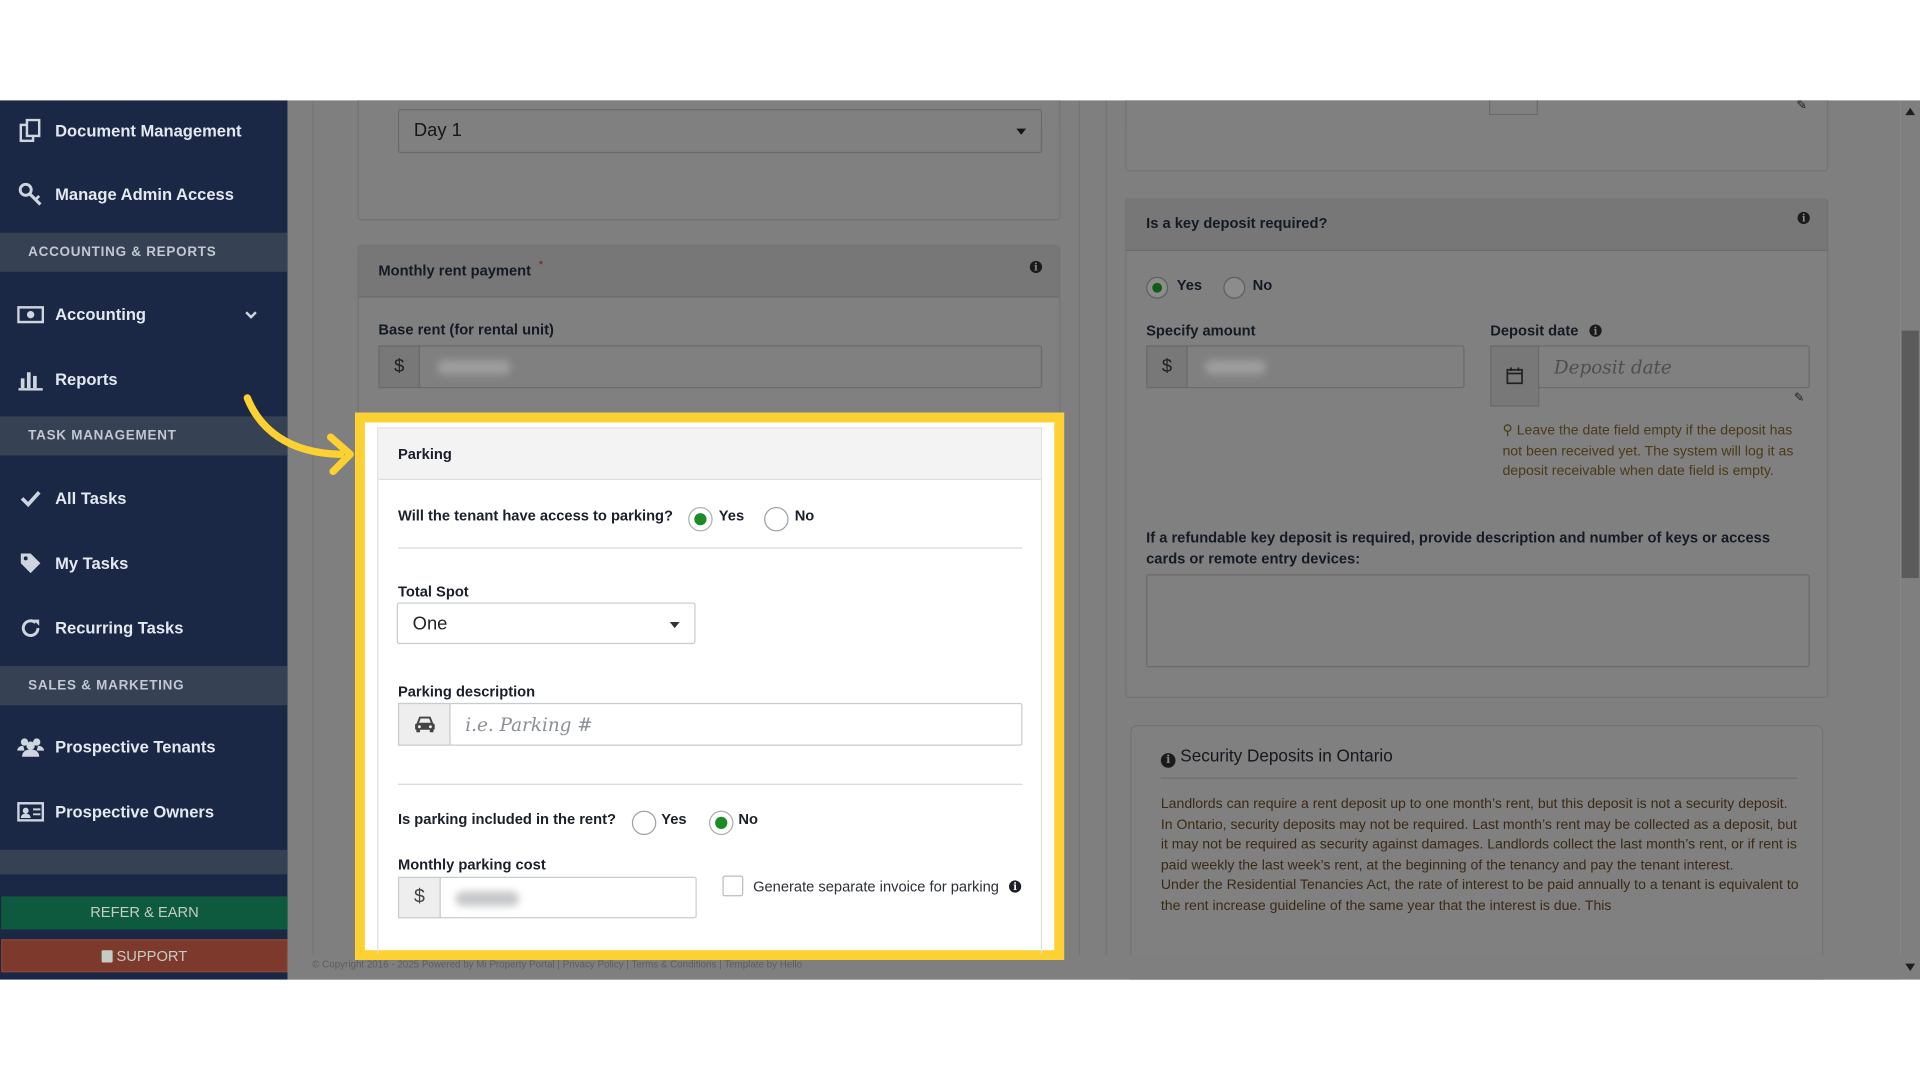  What do you see at coordinates (466, 692) in the screenshot?
I see `parking-description-label: Parking description` at bounding box center [466, 692].